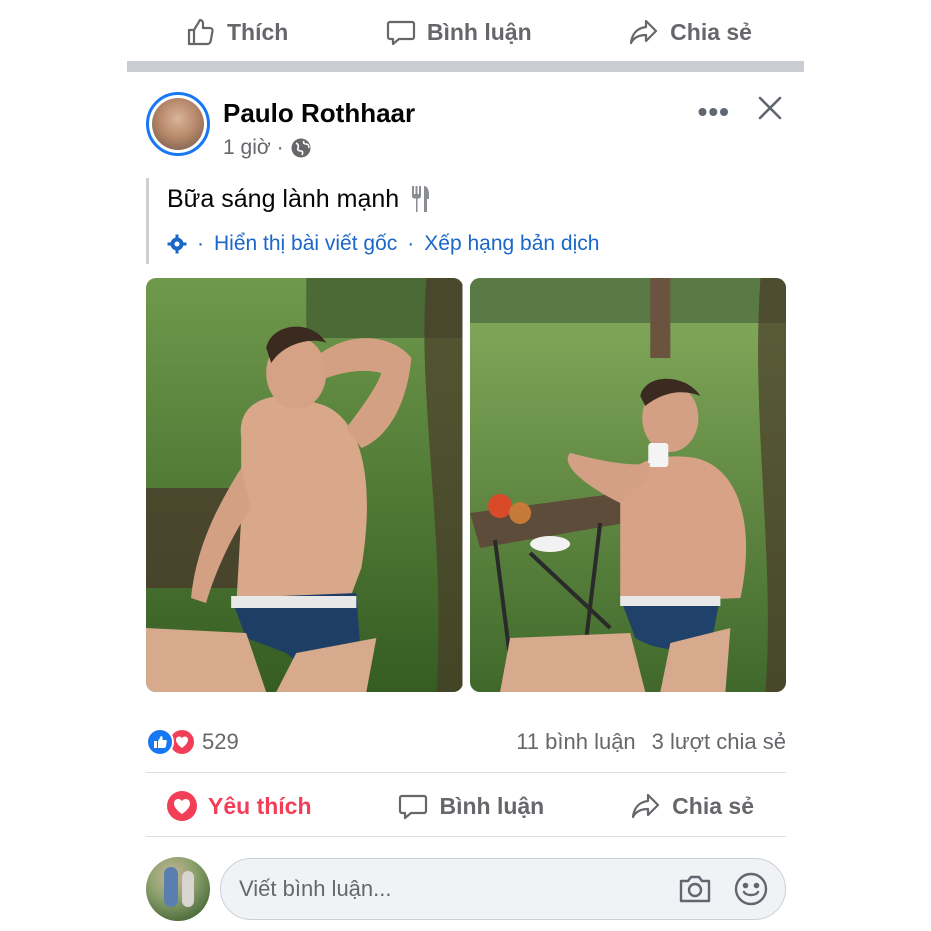  Describe the element at coordinates (466, 772) in the screenshot. I see `separator-top` at that location.